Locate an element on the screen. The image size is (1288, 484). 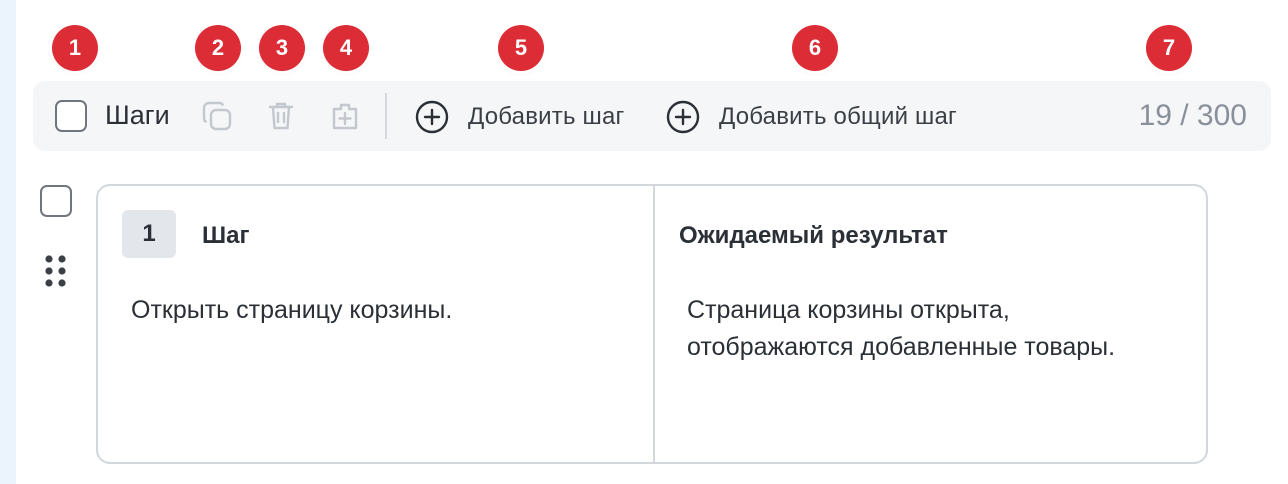
callout-badge-3: 3 is located at coordinates (282, 48).